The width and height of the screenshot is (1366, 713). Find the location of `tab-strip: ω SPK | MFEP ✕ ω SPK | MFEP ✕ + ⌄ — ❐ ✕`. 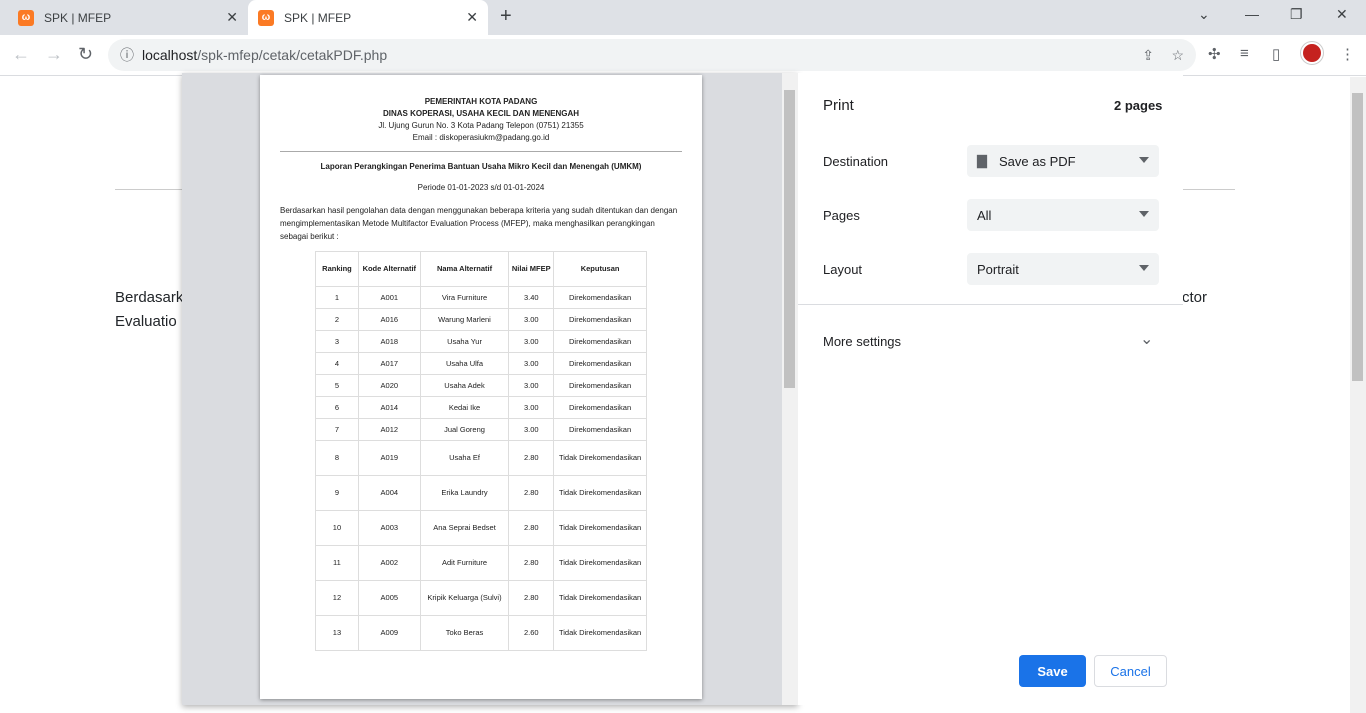

tab-strip: ω SPK | MFEP ✕ ω SPK | MFEP ✕ + ⌄ — ❐ ✕ is located at coordinates (683, 17).